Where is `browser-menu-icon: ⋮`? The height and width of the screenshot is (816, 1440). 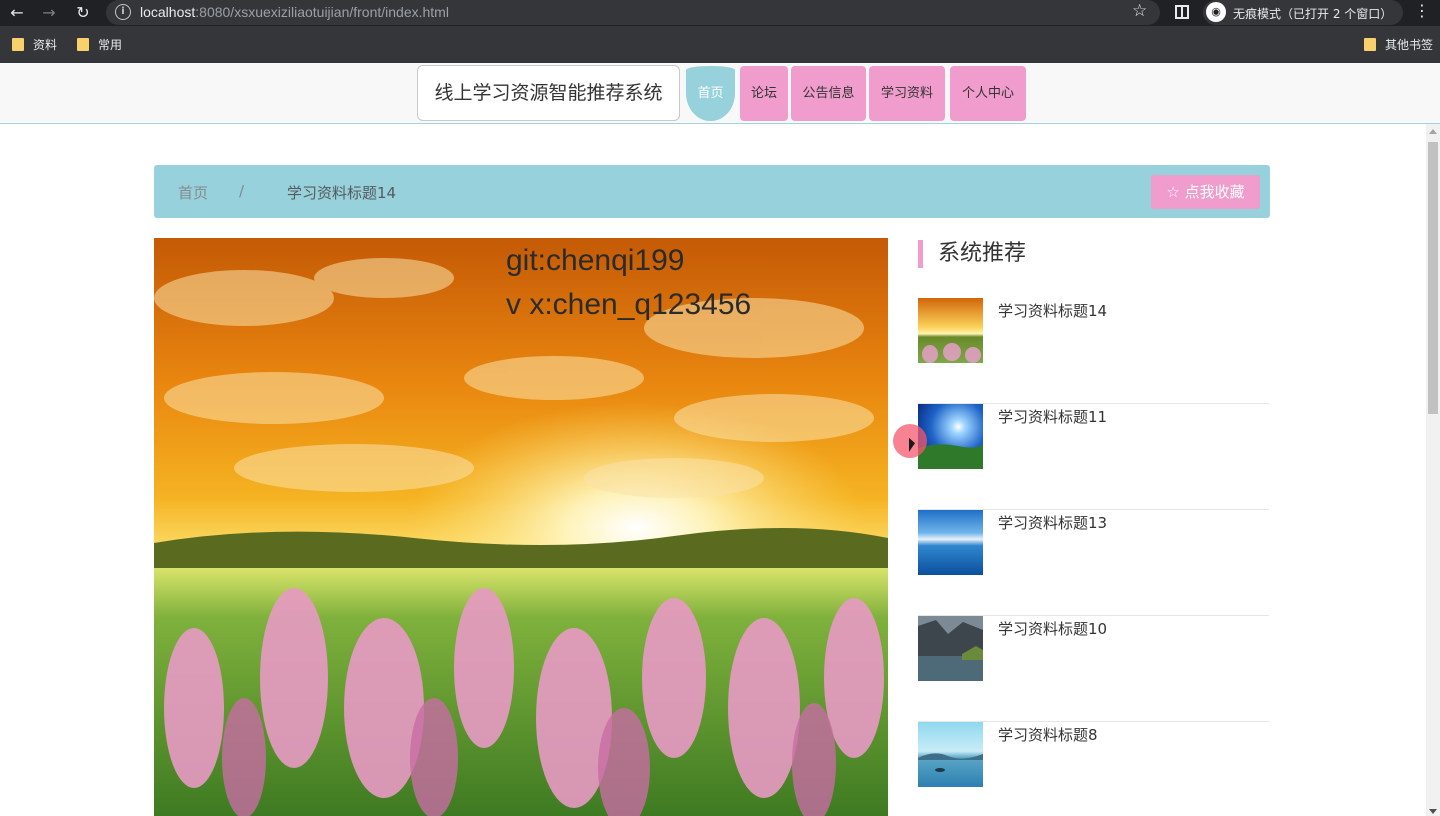
browser-menu-icon: ⋮ is located at coordinates (1422, 10).